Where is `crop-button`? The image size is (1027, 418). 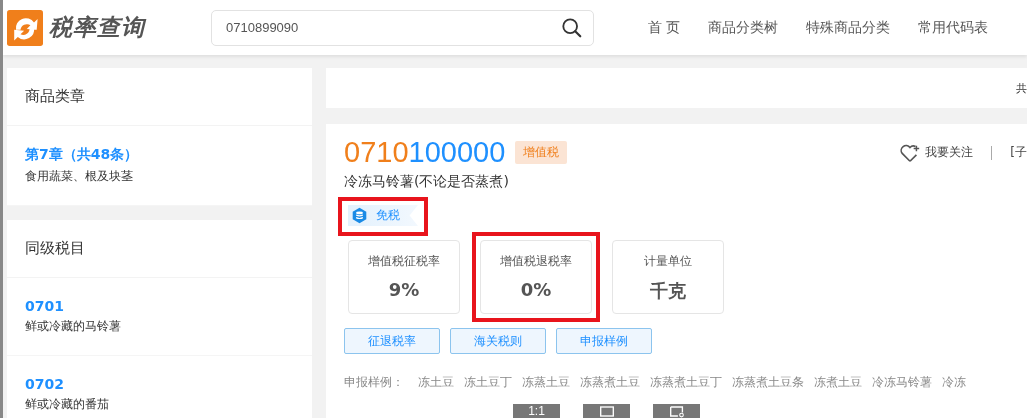 crop-button is located at coordinates (676, 411).